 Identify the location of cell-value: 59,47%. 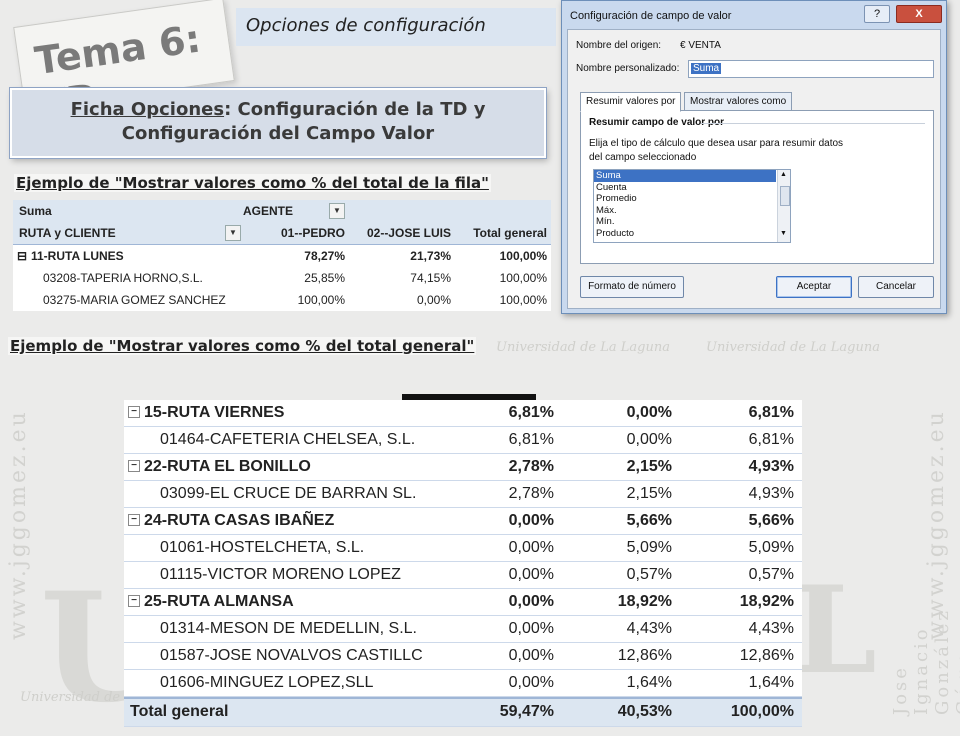
(526, 711).